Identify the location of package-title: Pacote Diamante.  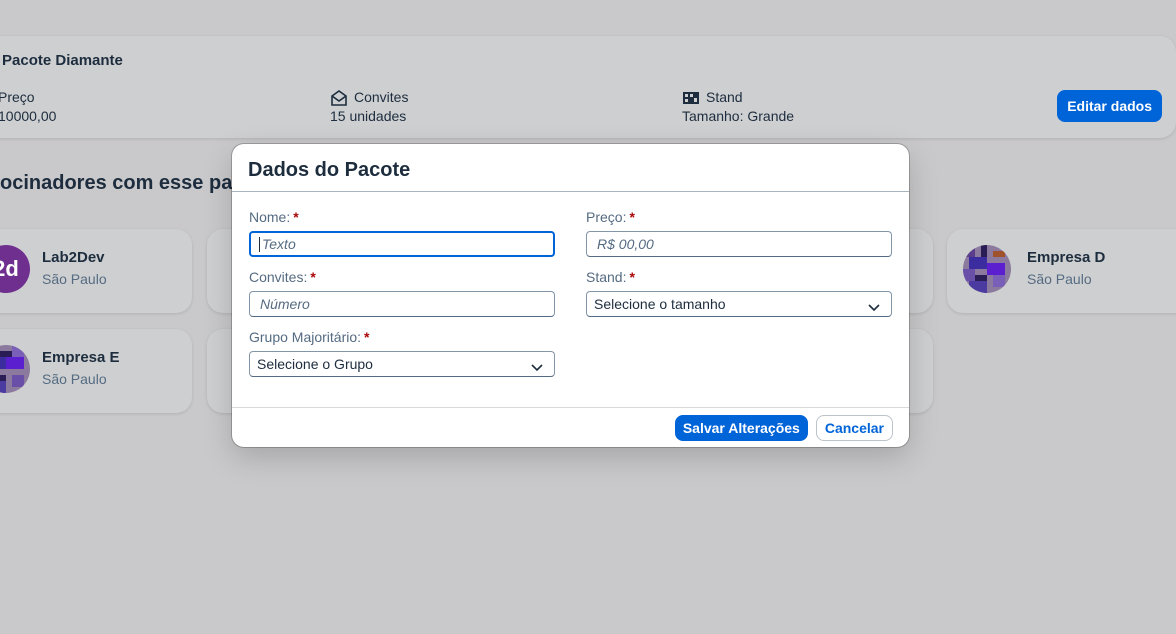
(62, 60).